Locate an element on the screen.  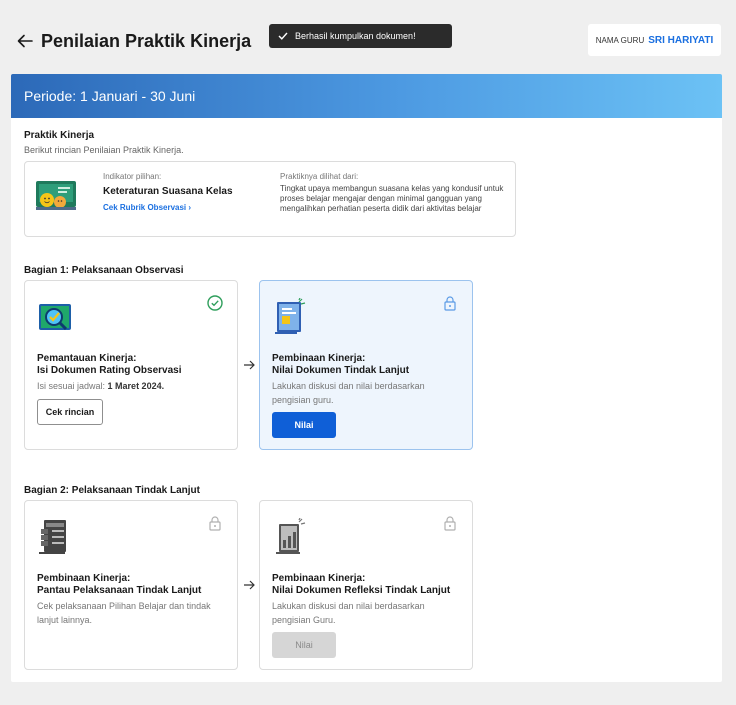
card-title-2: Nilai Dokumen Tindak Lanjut is located at coordinates (341, 370).